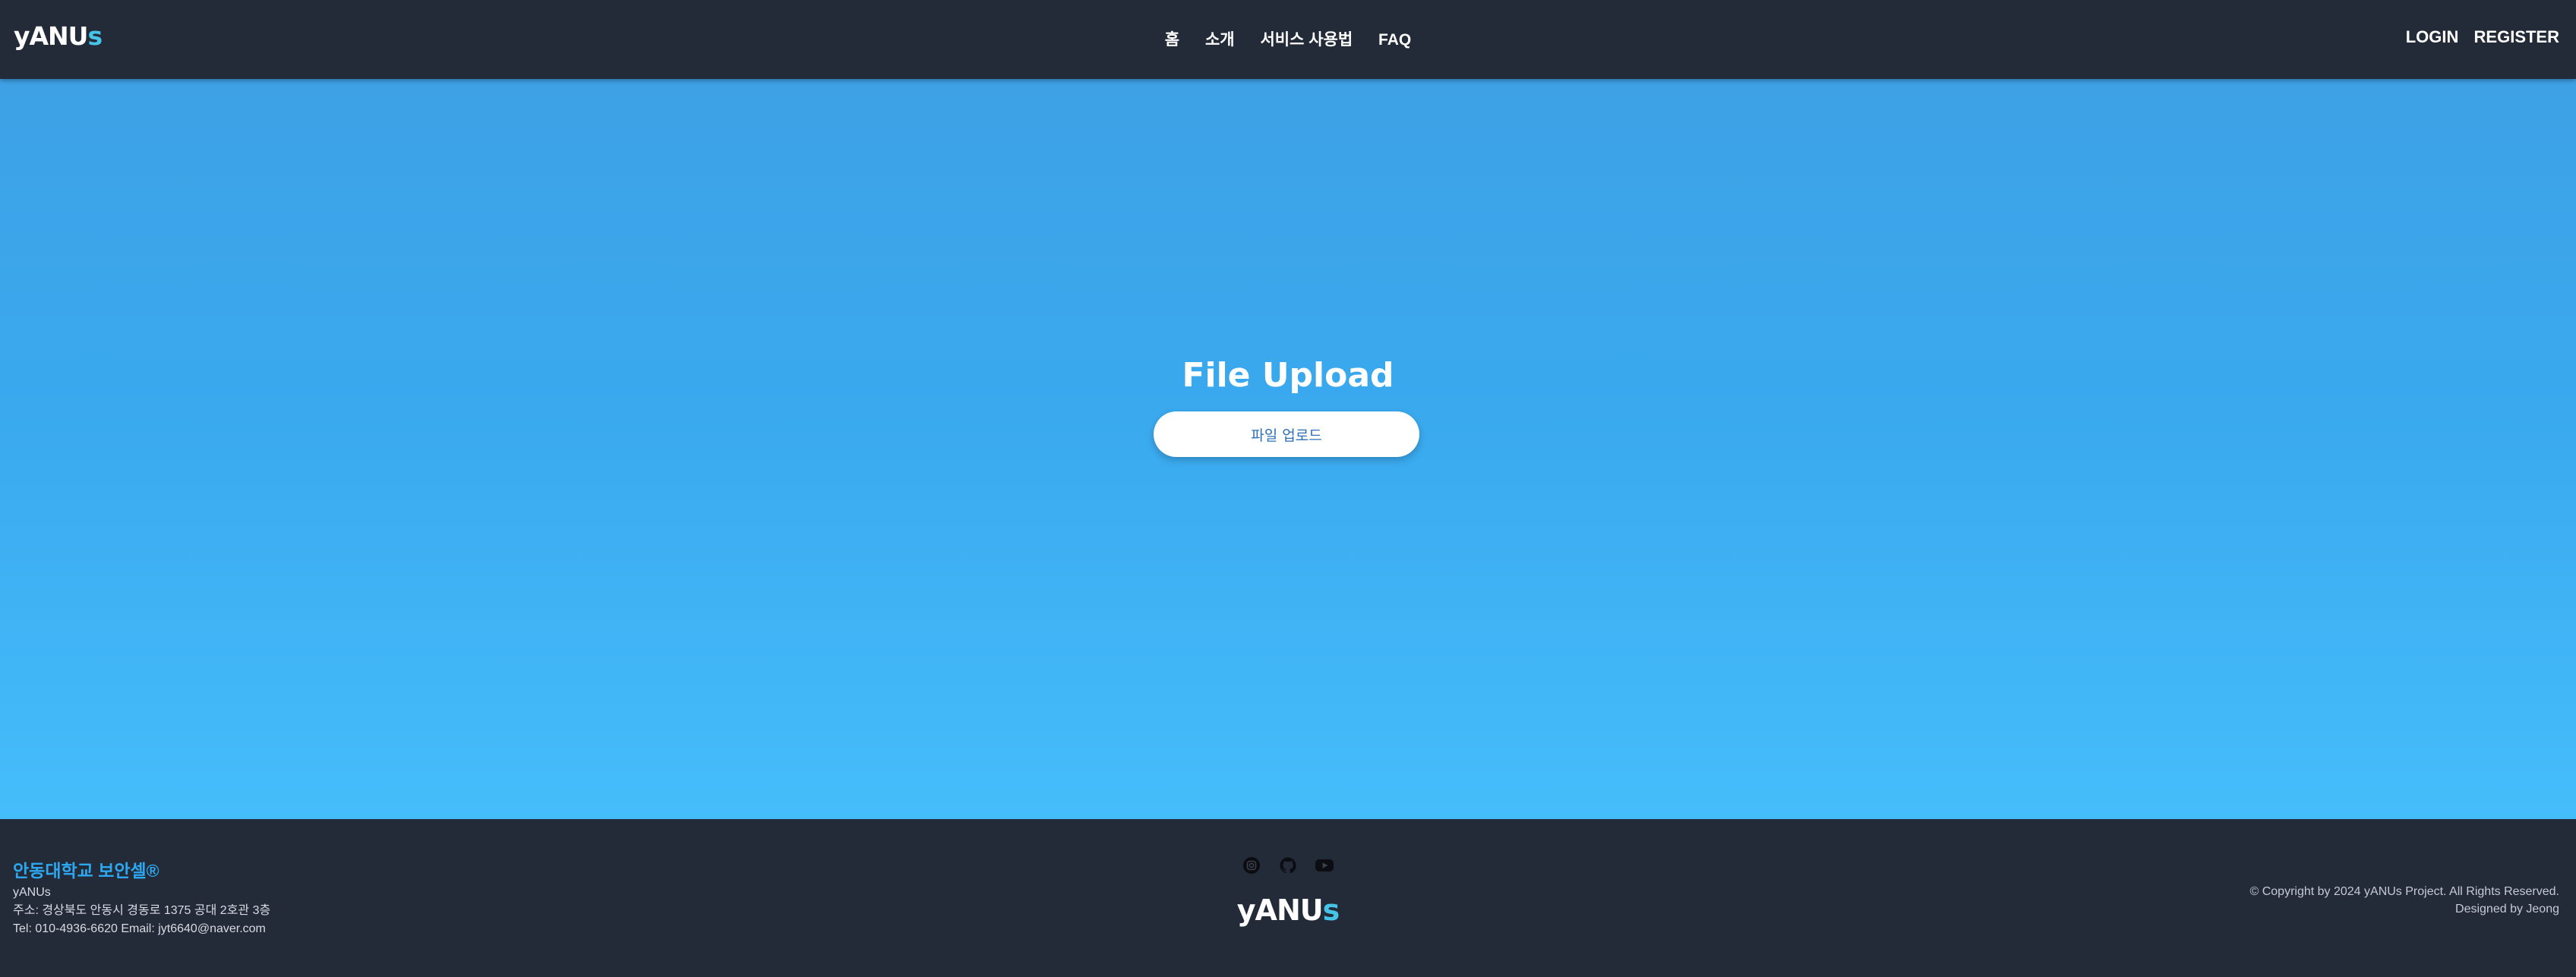 This screenshot has width=2576, height=977. What do you see at coordinates (2432, 36) in the screenshot?
I see `login-link: LOGIN` at bounding box center [2432, 36].